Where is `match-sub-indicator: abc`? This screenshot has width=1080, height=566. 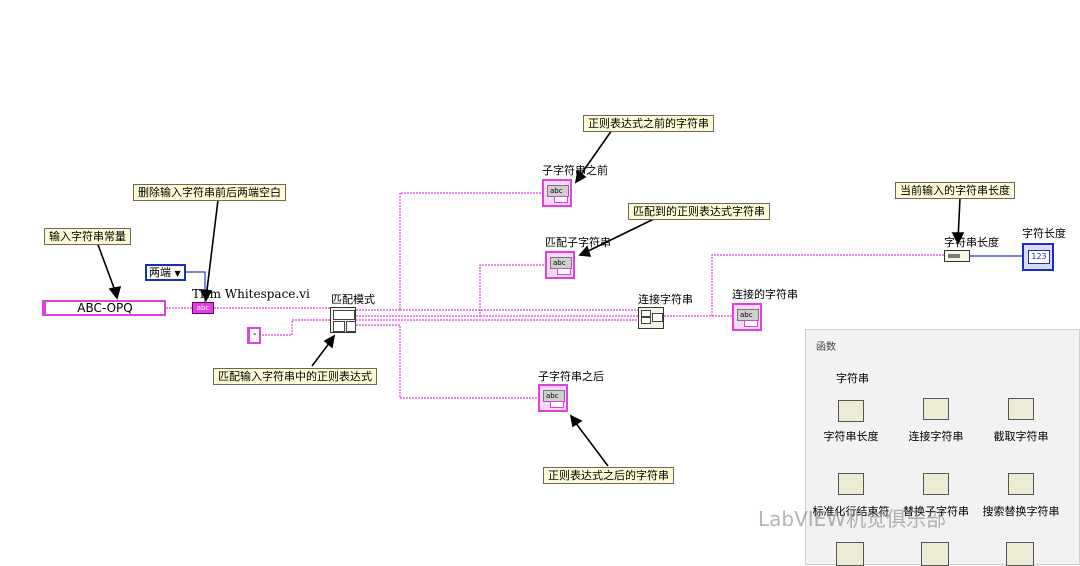
match-sub-indicator: abc is located at coordinates (560, 265).